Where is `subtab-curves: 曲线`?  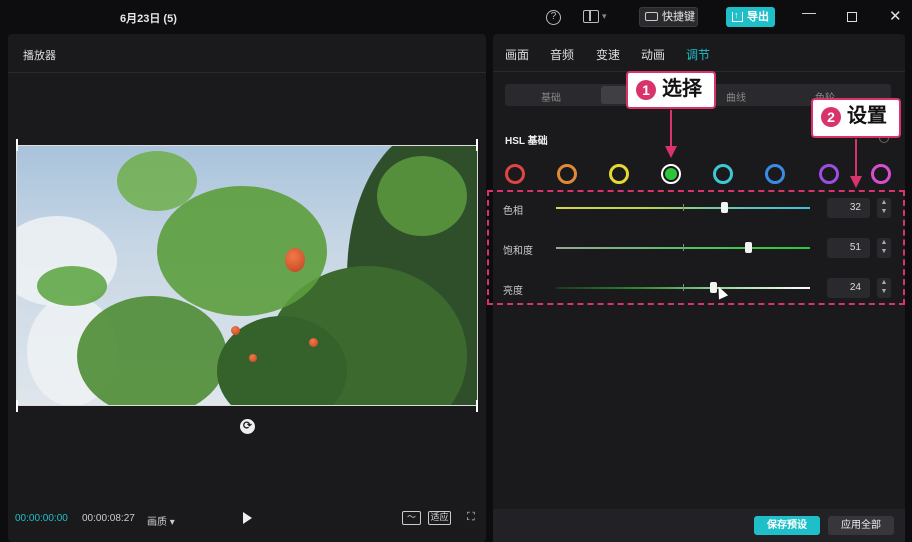
subtab-curves: 曲线 is located at coordinates (736, 96).